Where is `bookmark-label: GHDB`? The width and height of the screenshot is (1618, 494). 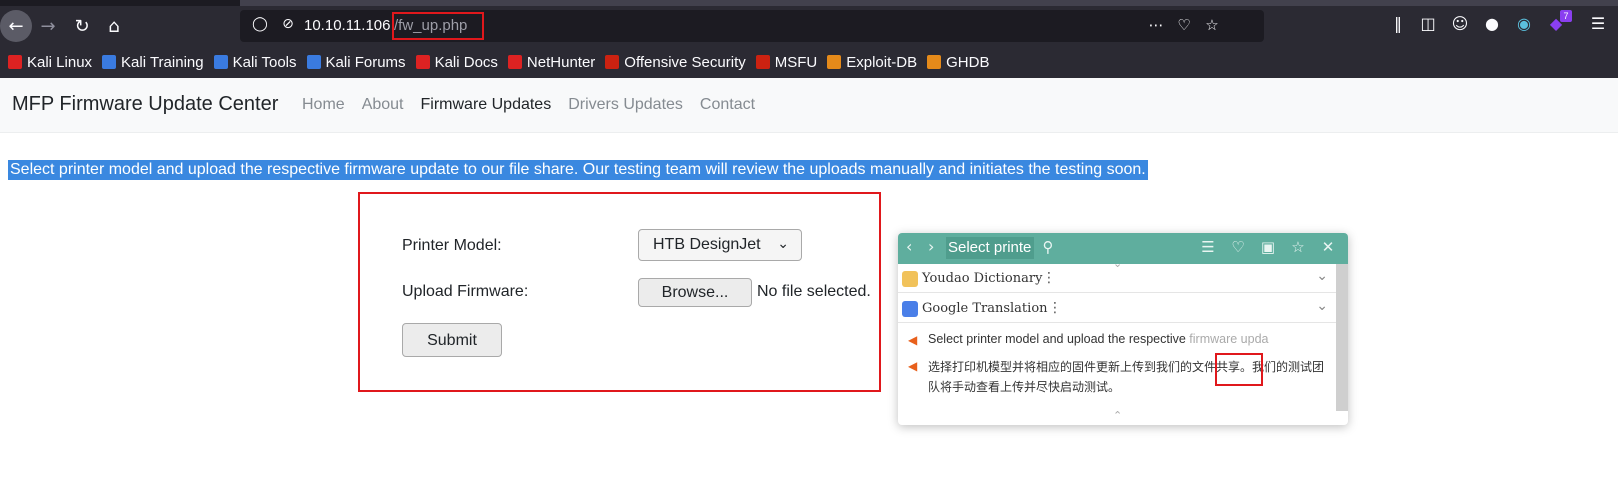 bookmark-label: GHDB is located at coordinates (968, 62).